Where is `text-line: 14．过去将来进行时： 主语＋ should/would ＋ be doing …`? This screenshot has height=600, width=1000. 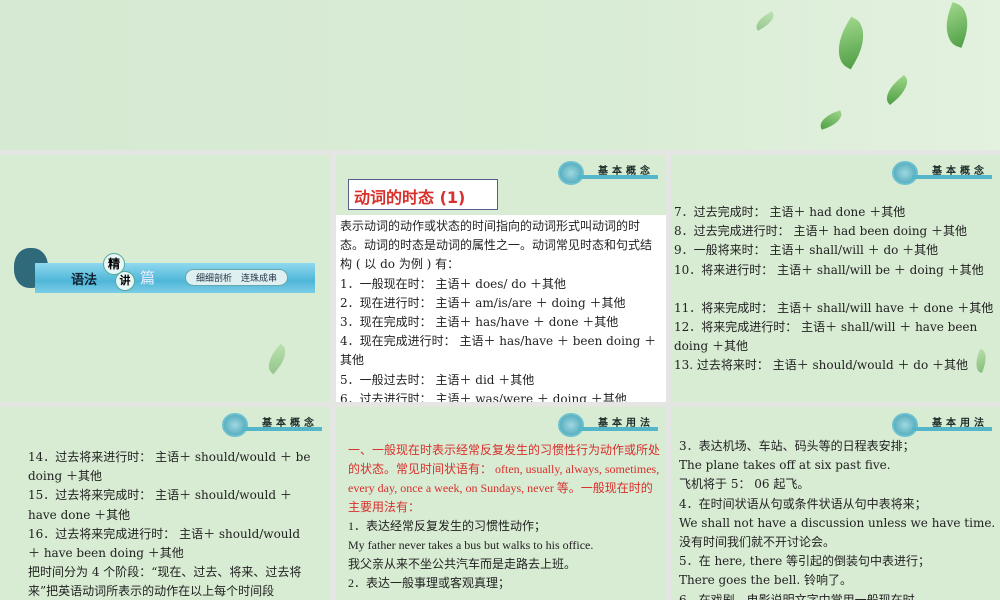
text-line: 14．过去将来进行时： 主语＋ should/would ＋ be doing … is located at coordinates (169, 467).